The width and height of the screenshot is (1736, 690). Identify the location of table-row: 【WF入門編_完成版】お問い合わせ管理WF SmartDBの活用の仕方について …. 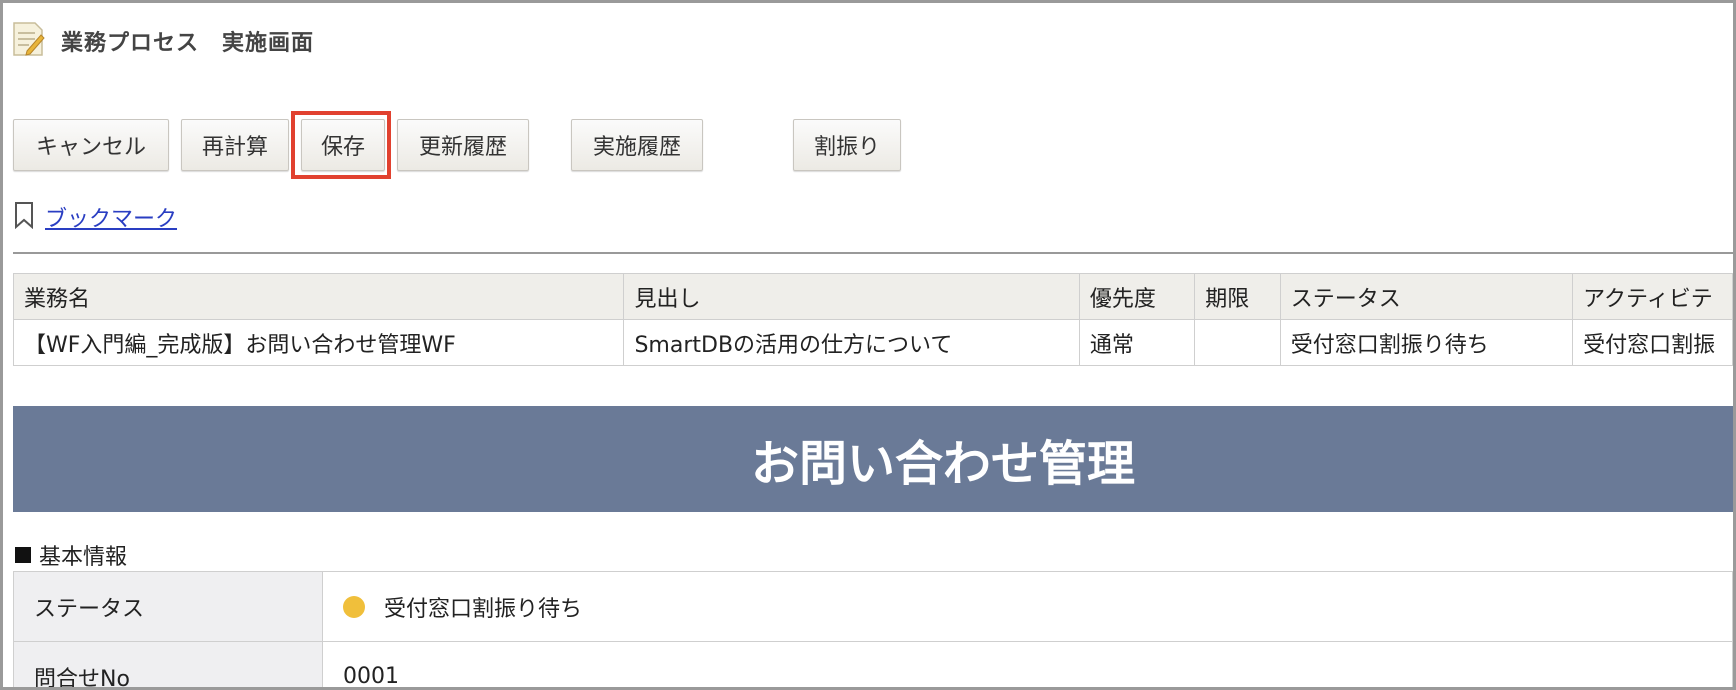
(872, 342).